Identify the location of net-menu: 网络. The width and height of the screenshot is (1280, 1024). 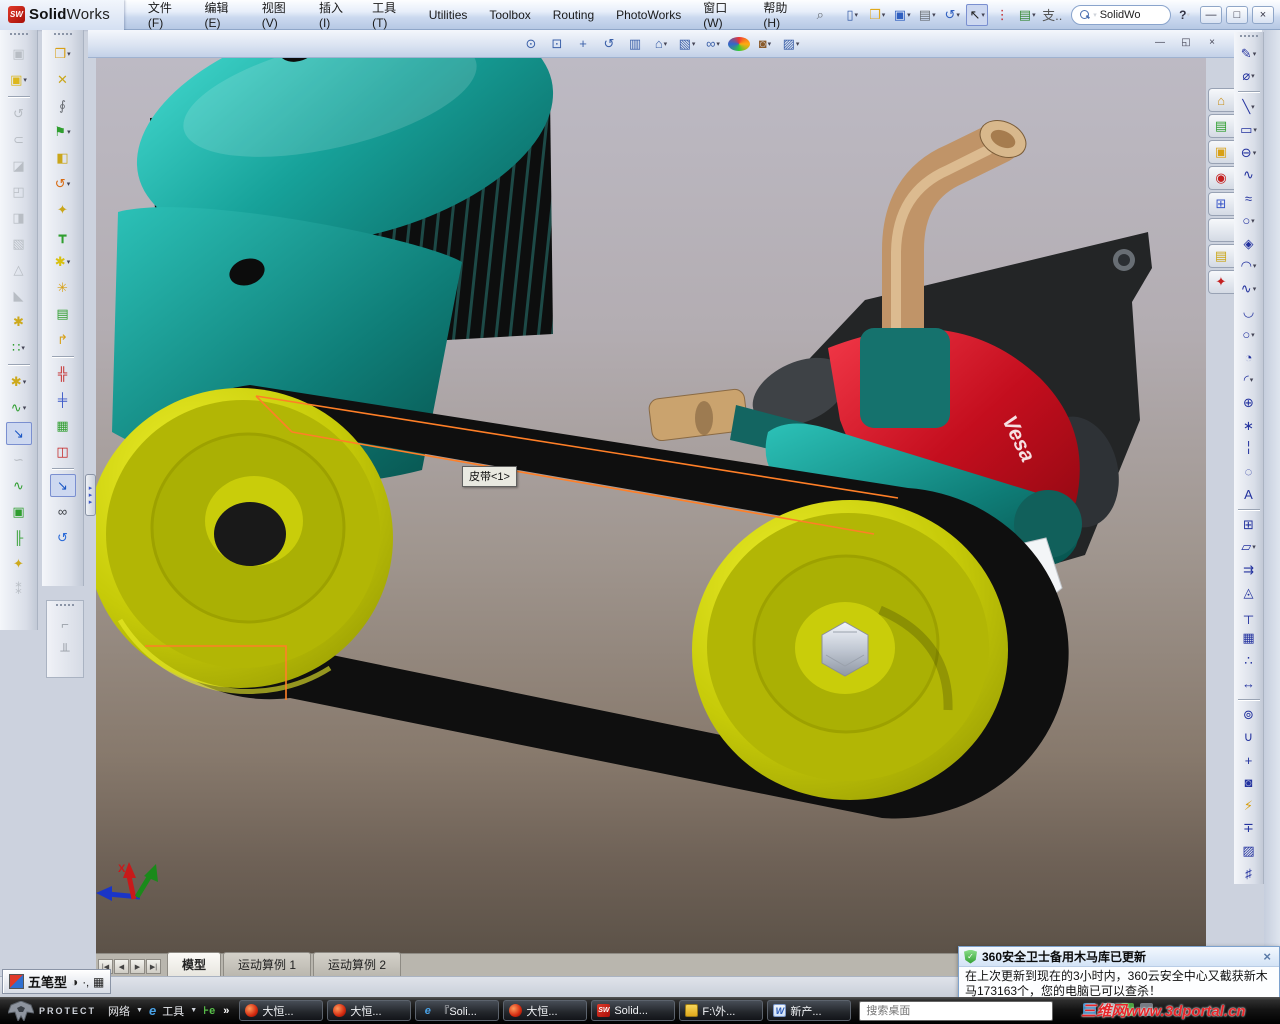
(119, 1011).